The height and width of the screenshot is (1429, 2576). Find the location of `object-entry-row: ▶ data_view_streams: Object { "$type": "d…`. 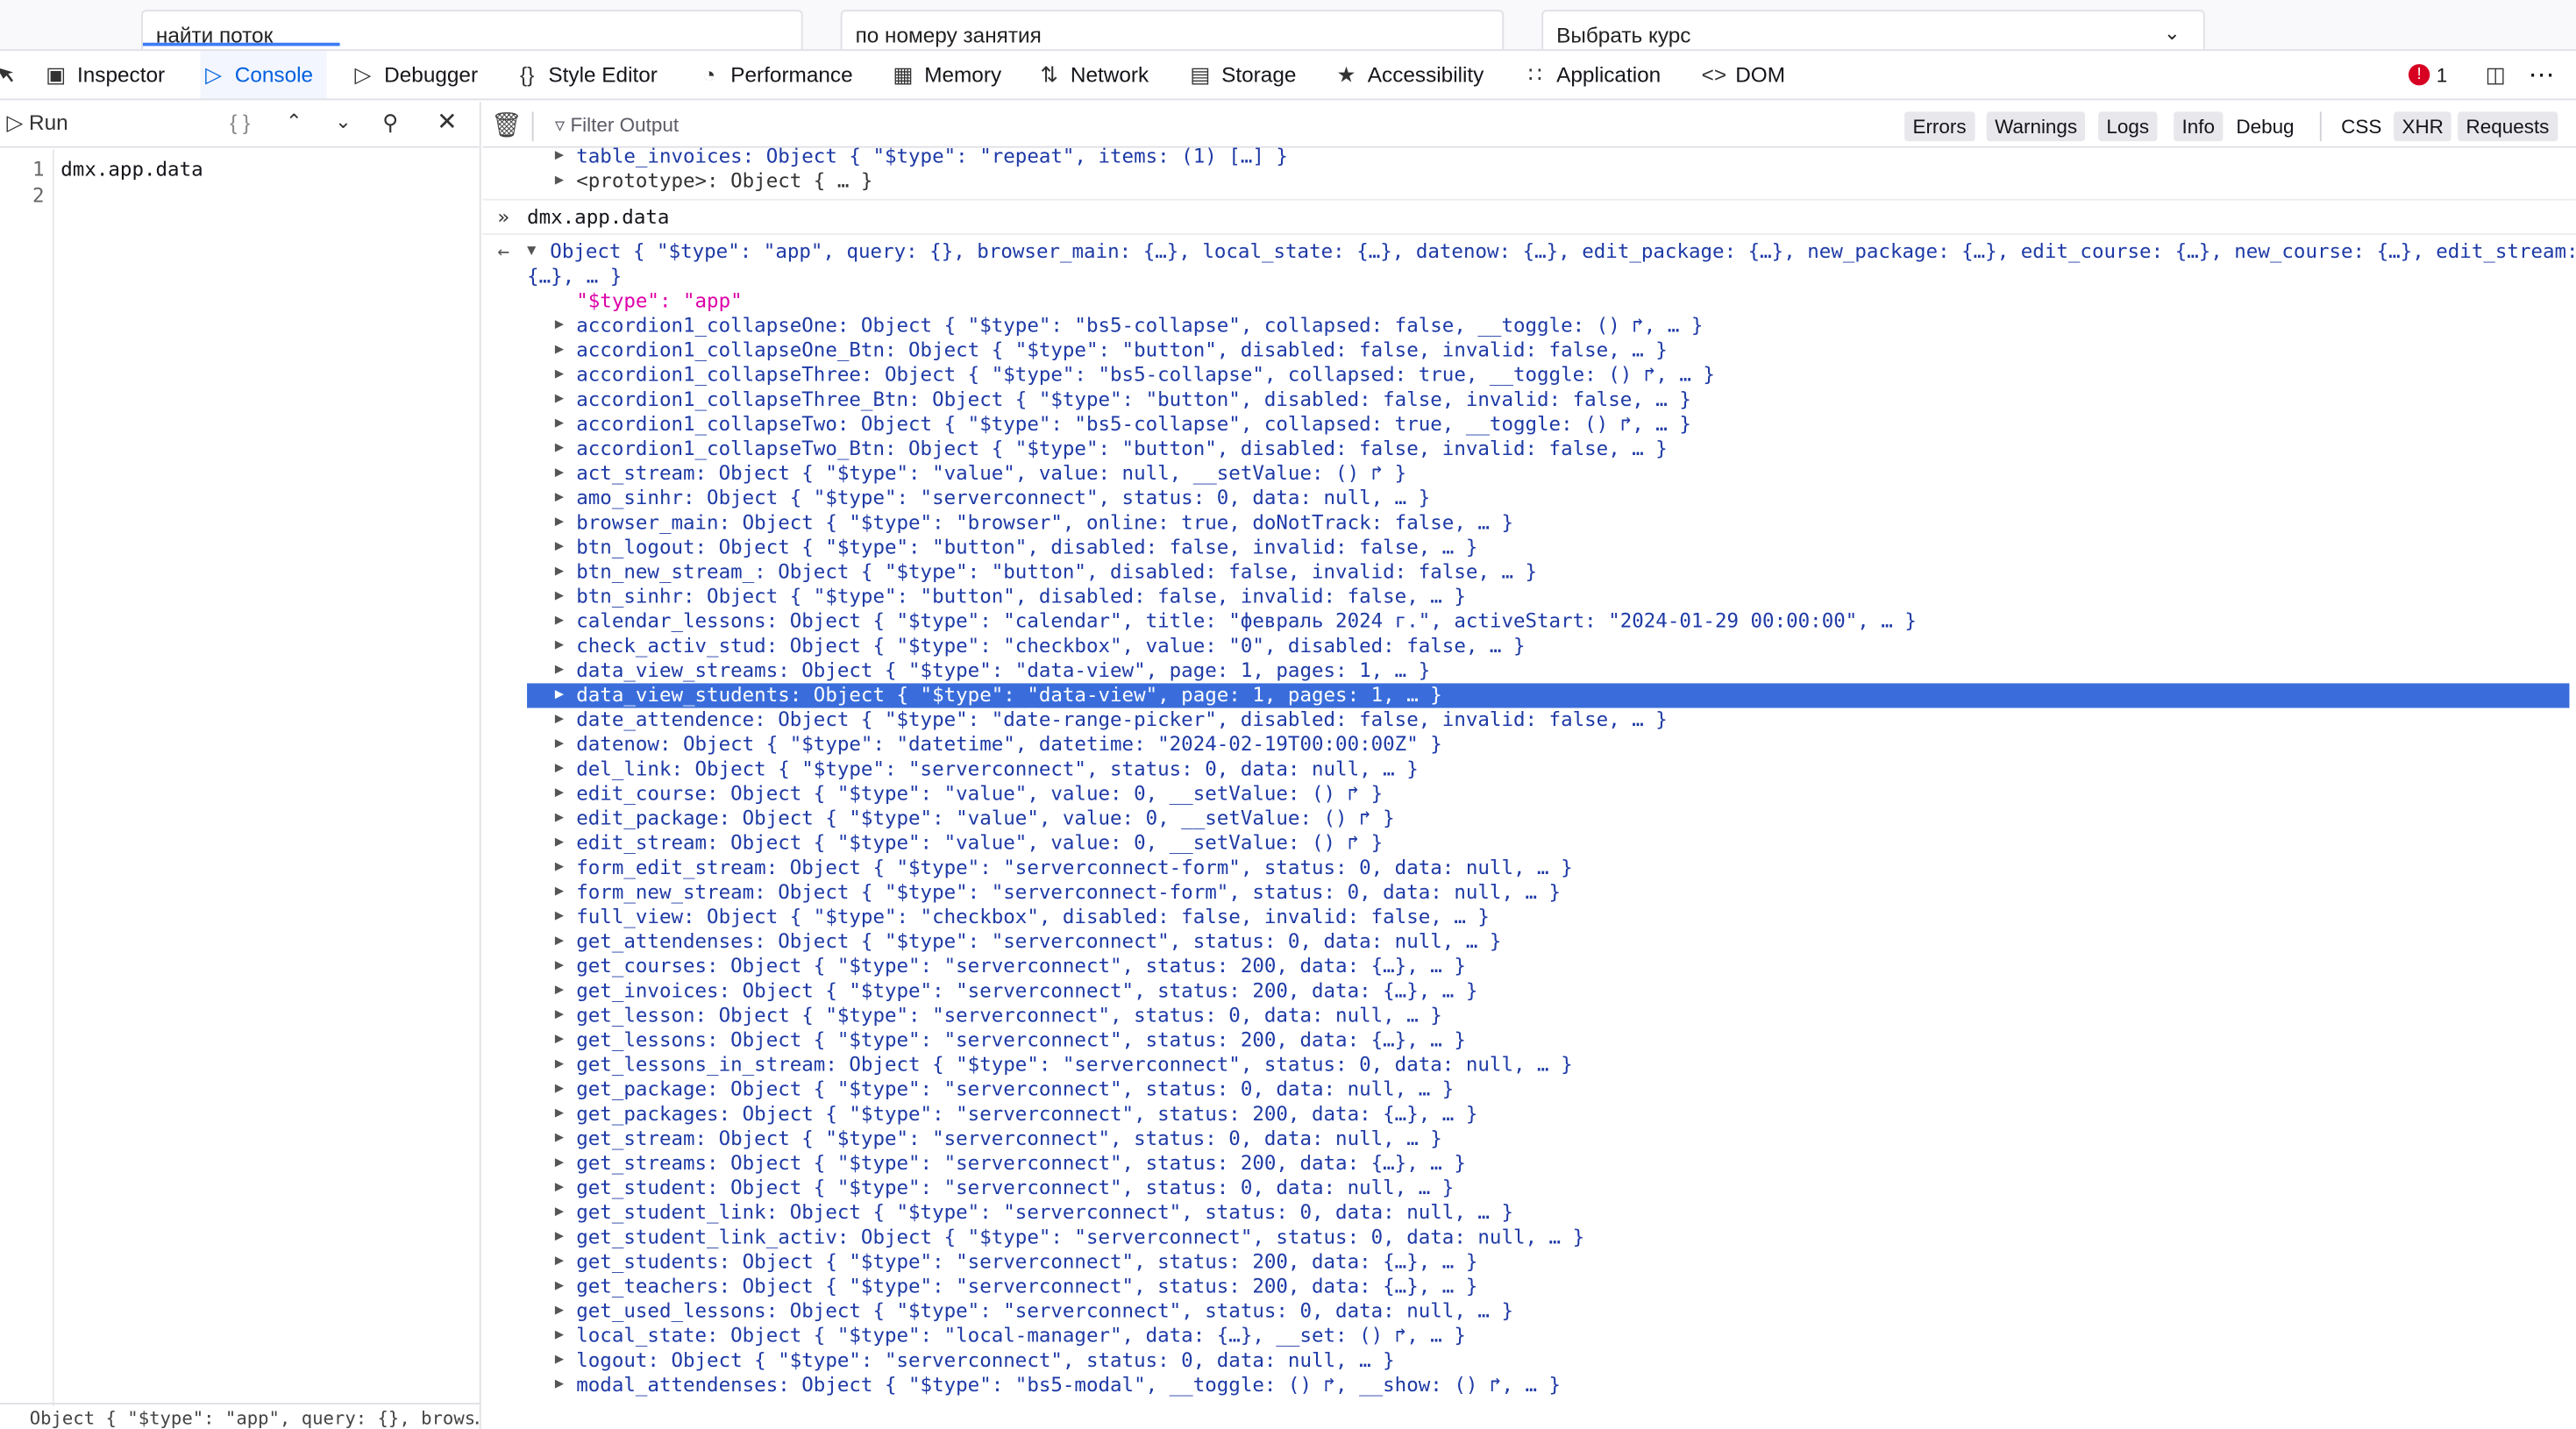

object-entry-row: ▶ data_view_streams: Object { "$type": "d… is located at coordinates (1529, 670).